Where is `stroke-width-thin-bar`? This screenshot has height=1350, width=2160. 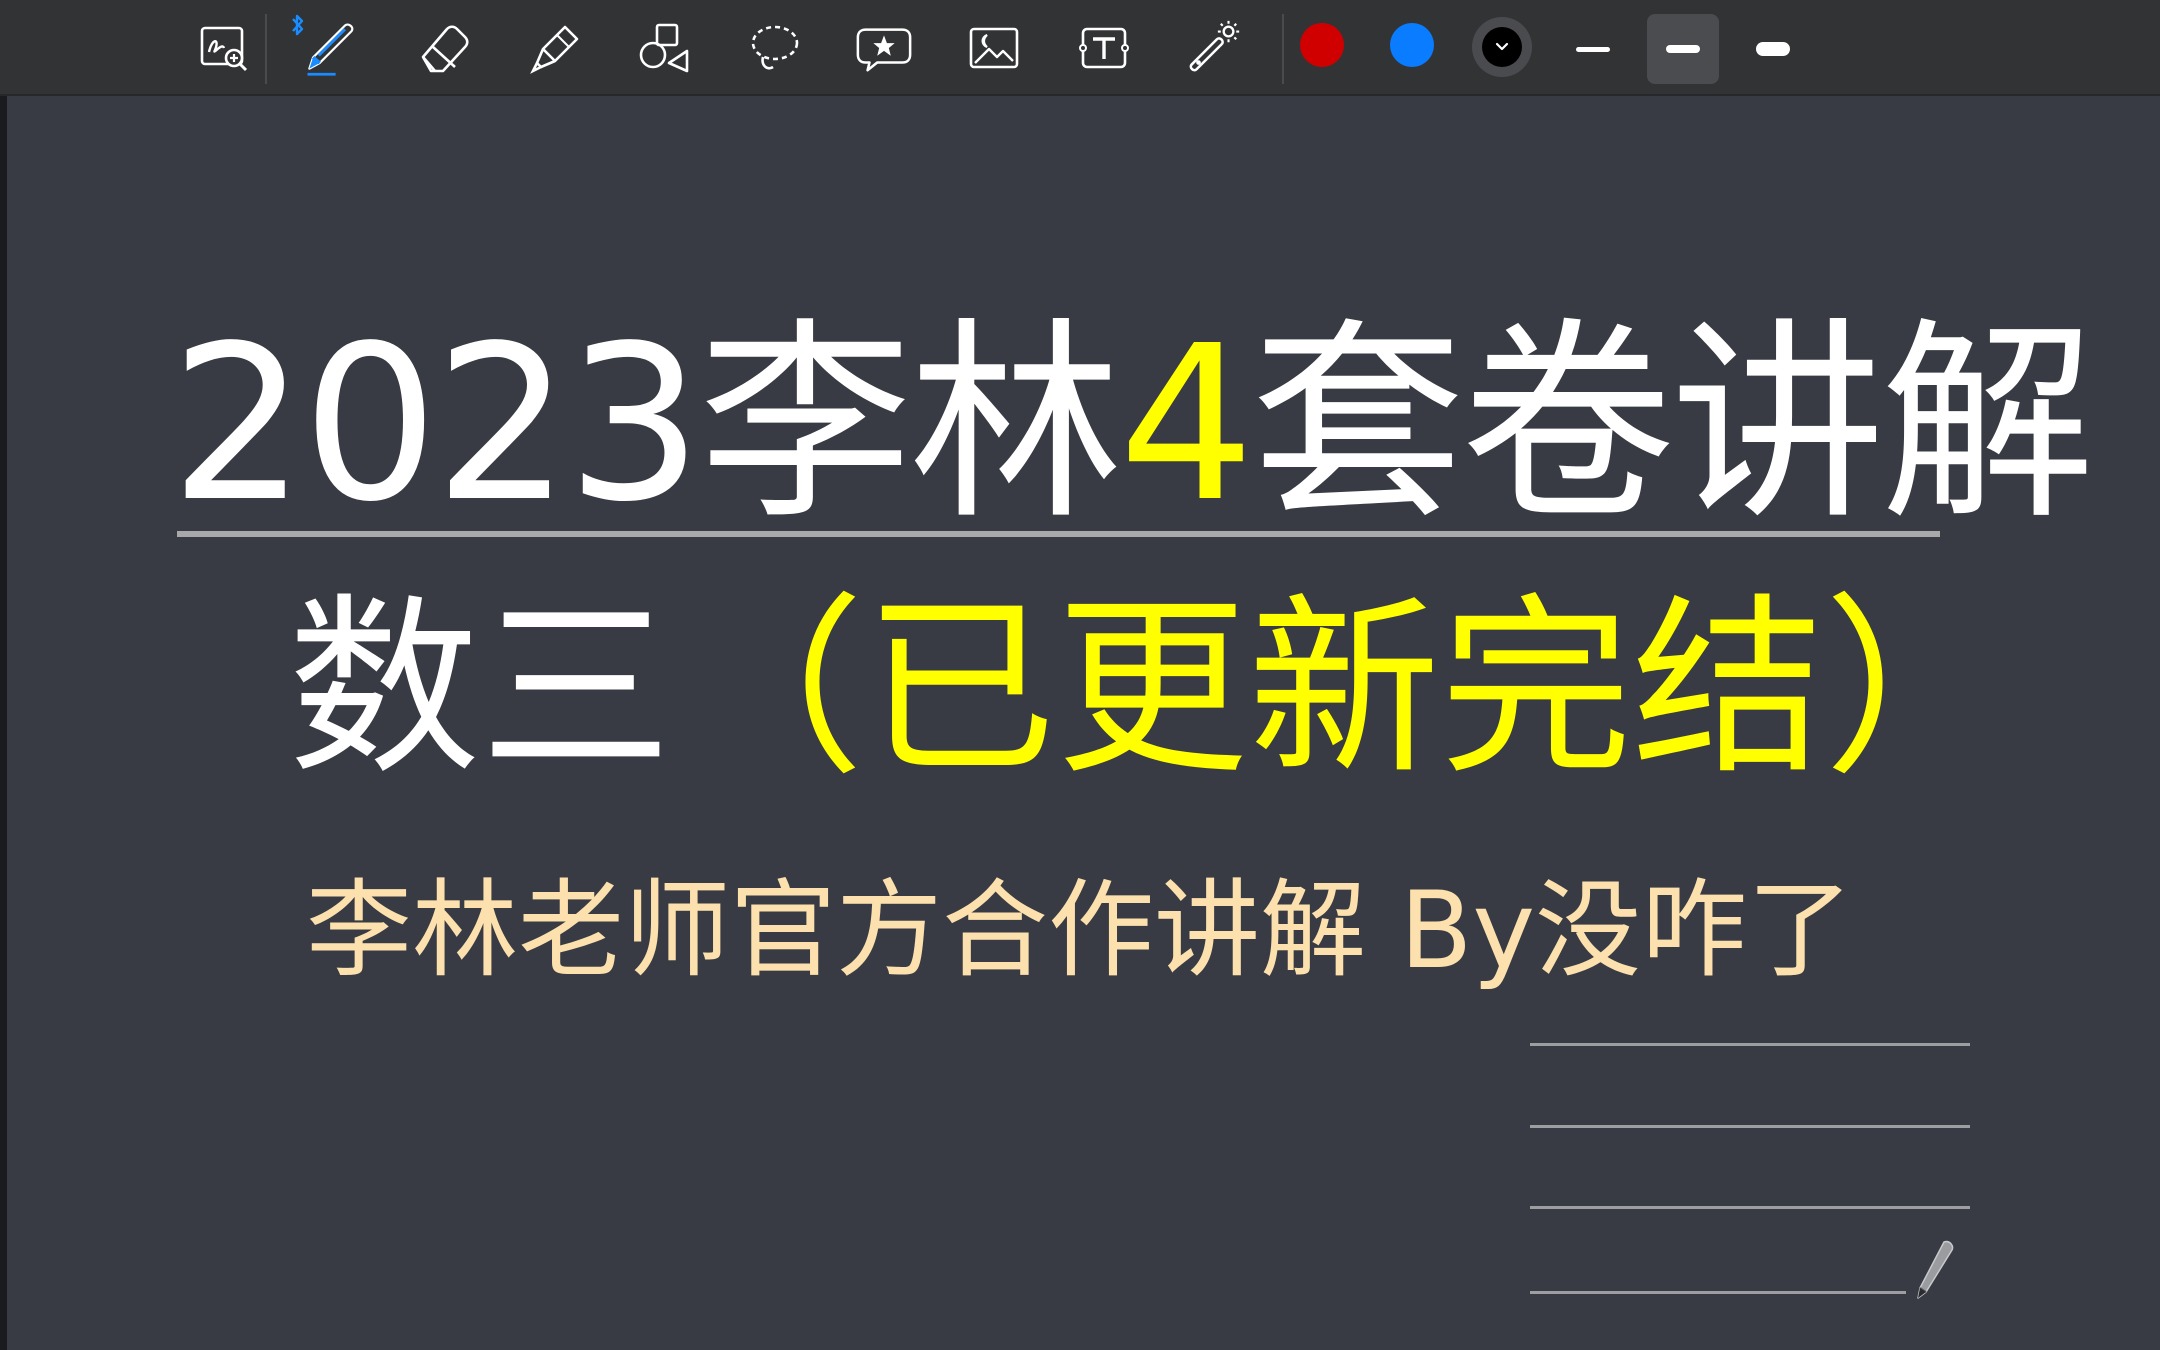
stroke-width-thin-bar is located at coordinates (1593, 49).